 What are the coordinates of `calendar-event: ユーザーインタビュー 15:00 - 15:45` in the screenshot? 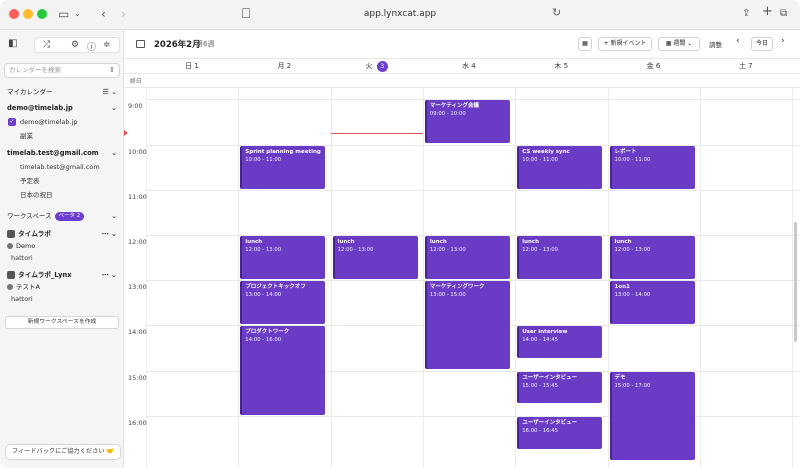 It's located at (560, 387).